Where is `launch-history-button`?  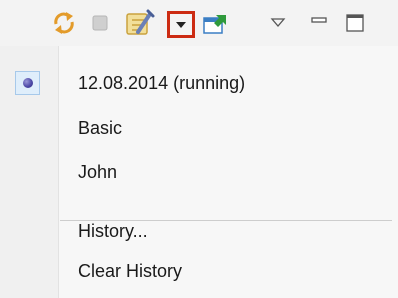 launch-history-button is located at coordinates (140, 23).